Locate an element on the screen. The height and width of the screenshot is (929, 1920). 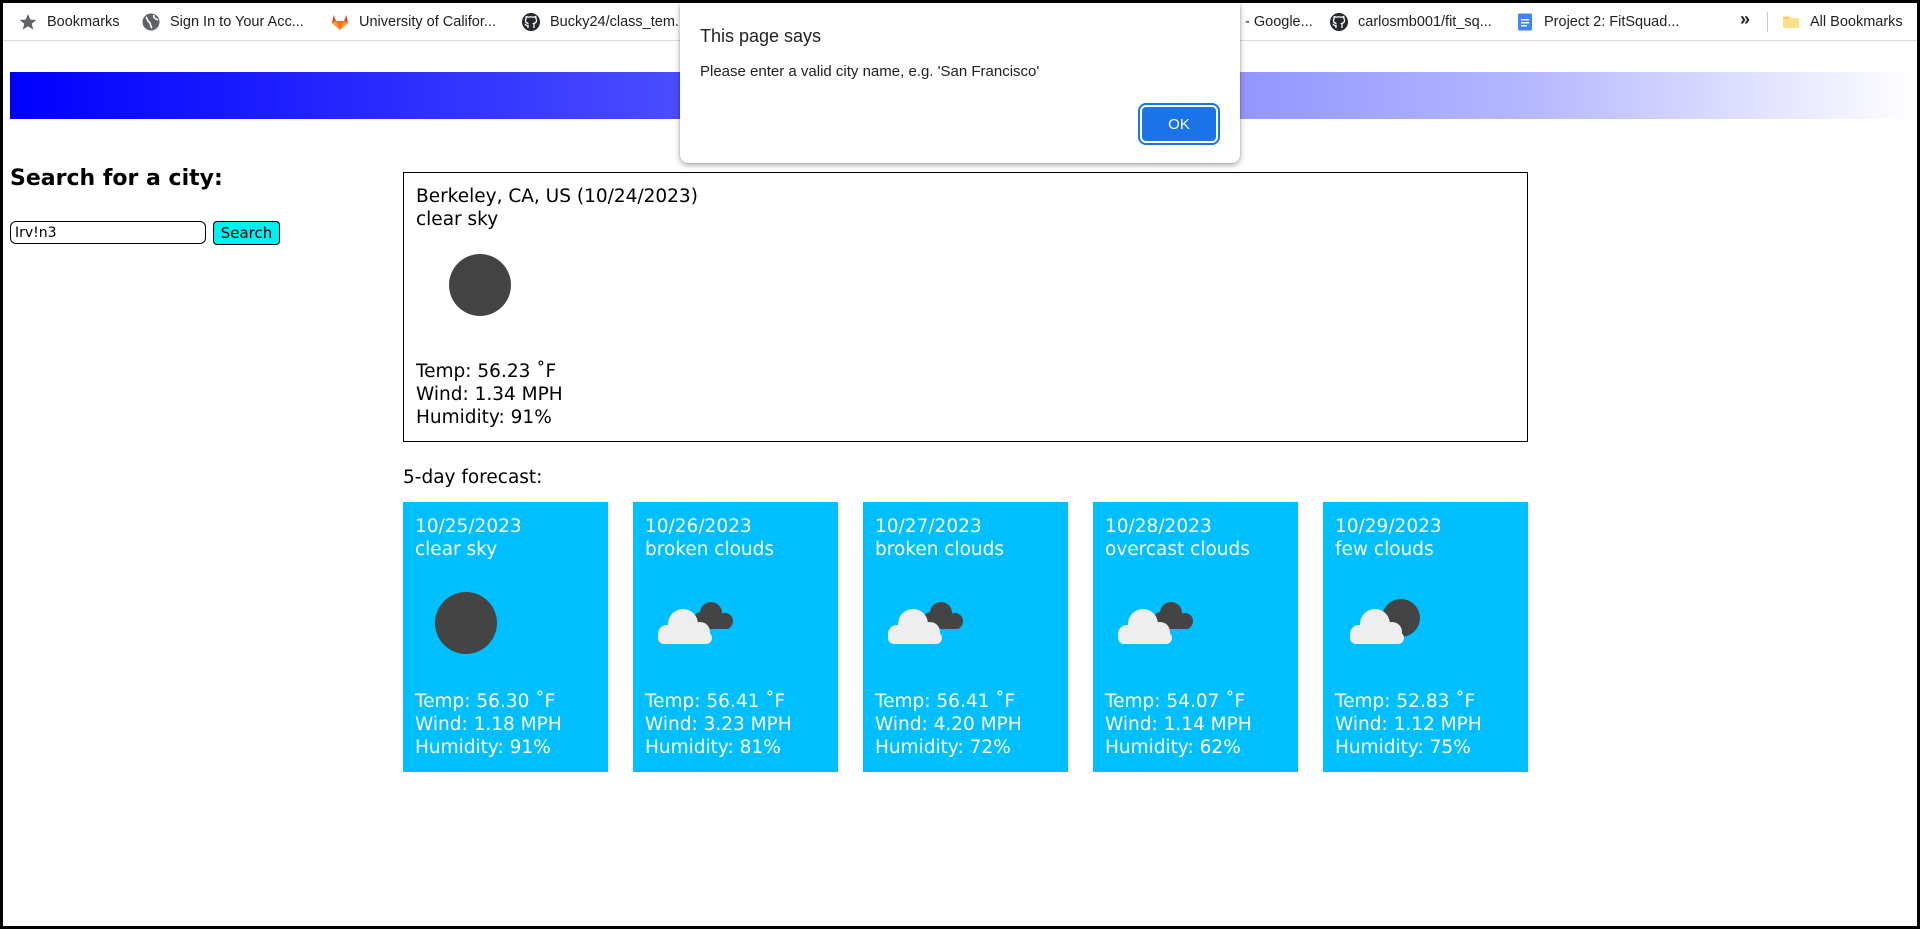
star-icon is located at coordinates (28, 21).